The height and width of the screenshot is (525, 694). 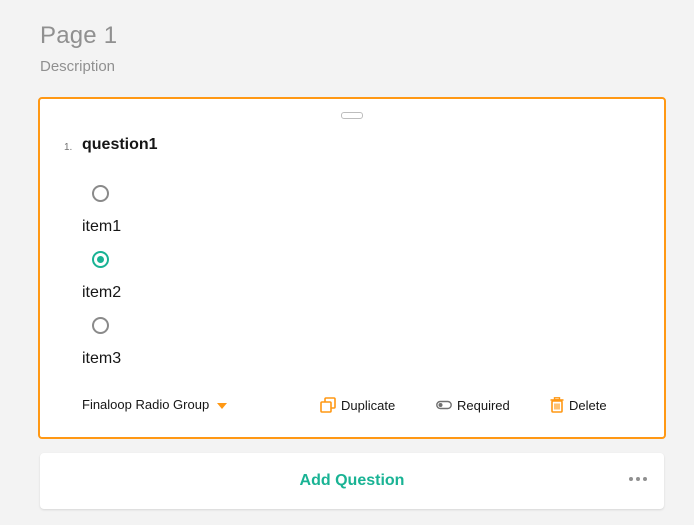 What do you see at coordinates (102, 226) in the screenshot?
I see `choice-label: item1` at bounding box center [102, 226].